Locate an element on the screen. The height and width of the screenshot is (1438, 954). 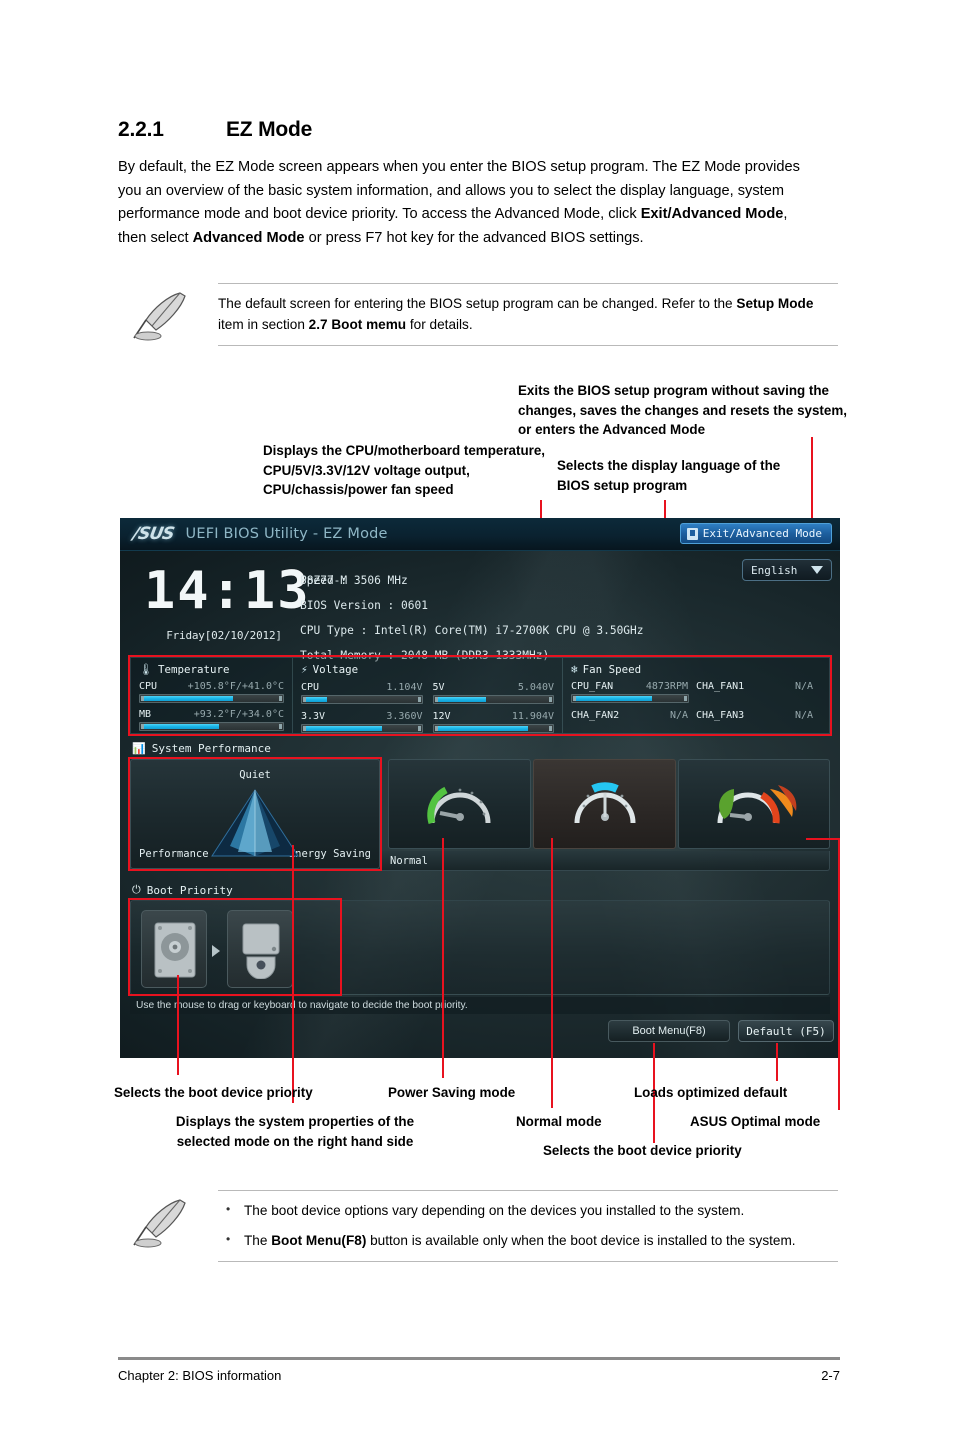
section-title: EZ Mode is located at coordinates (269, 129).